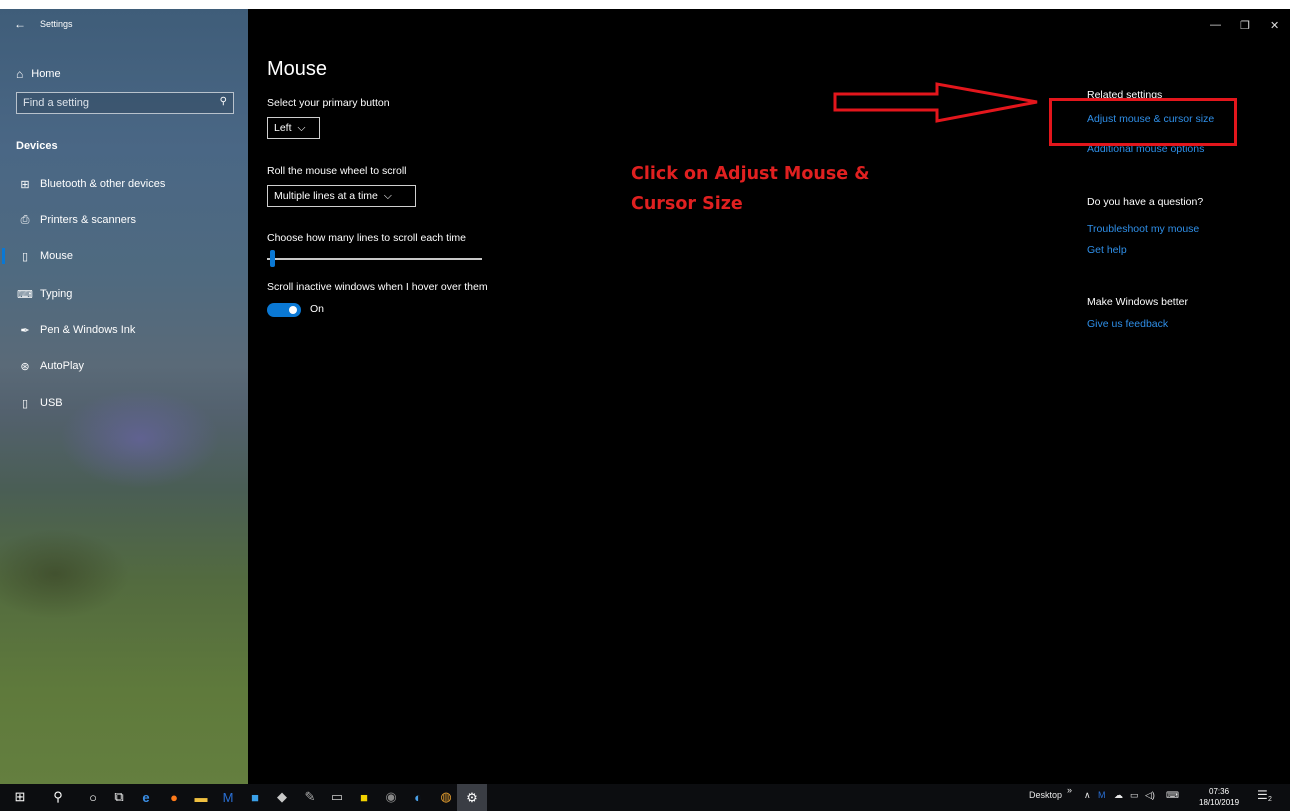 This screenshot has width=1290, height=811. Describe the element at coordinates (119, 797) in the screenshot. I see `task-view-icon: ⧉` at that location.